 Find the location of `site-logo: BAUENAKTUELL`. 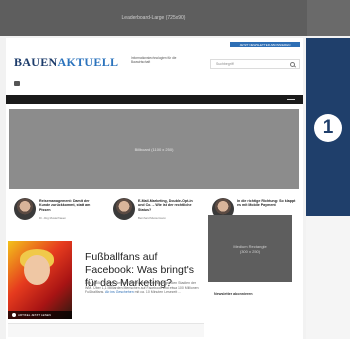

site-logo: BAUENAKTUELL is located at coordinates (66, 62).